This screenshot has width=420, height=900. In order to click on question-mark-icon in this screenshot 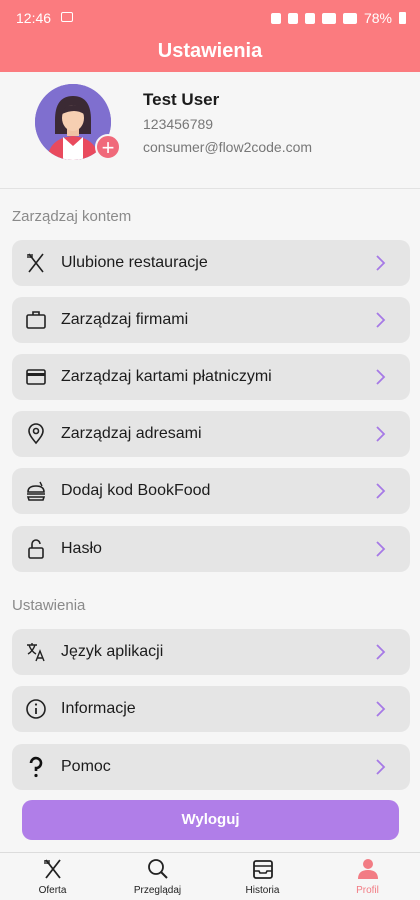, I will do `click(36, 767)`.